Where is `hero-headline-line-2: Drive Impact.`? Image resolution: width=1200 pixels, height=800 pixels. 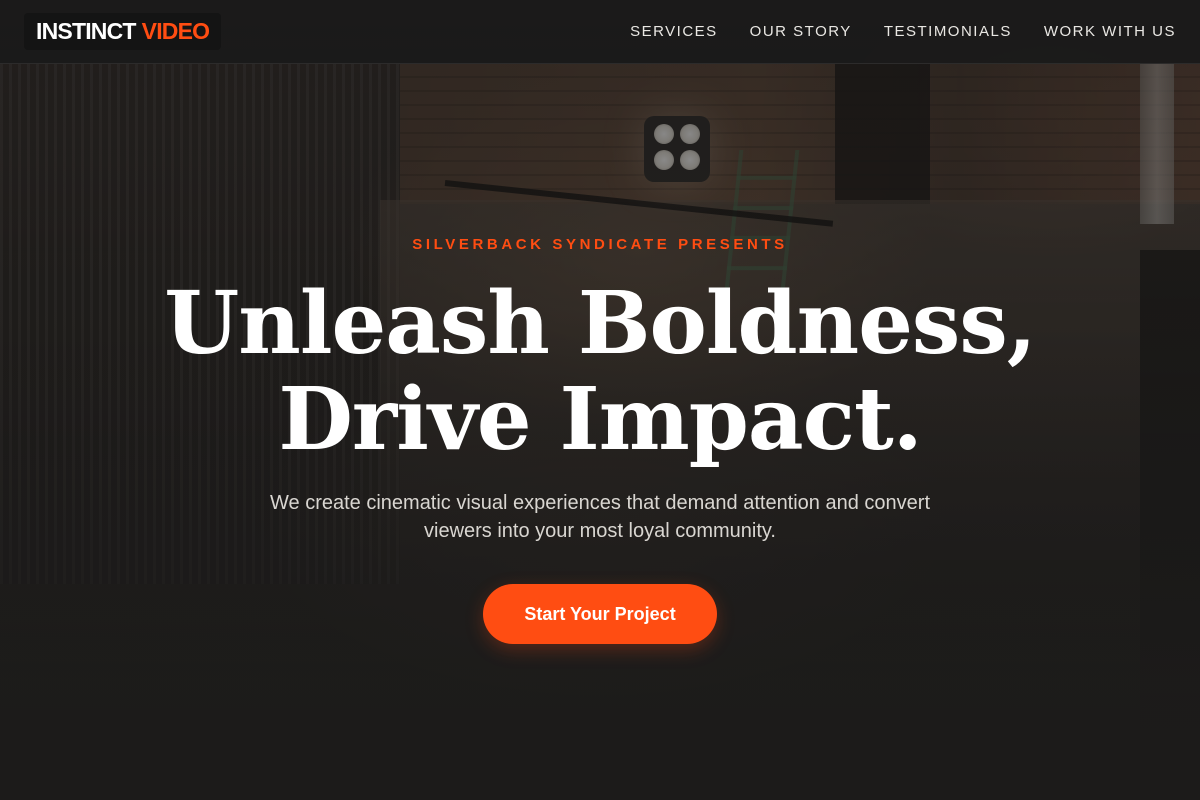 hero-headline-line-2: Drive Impact. is located at coordinates (600, 419).